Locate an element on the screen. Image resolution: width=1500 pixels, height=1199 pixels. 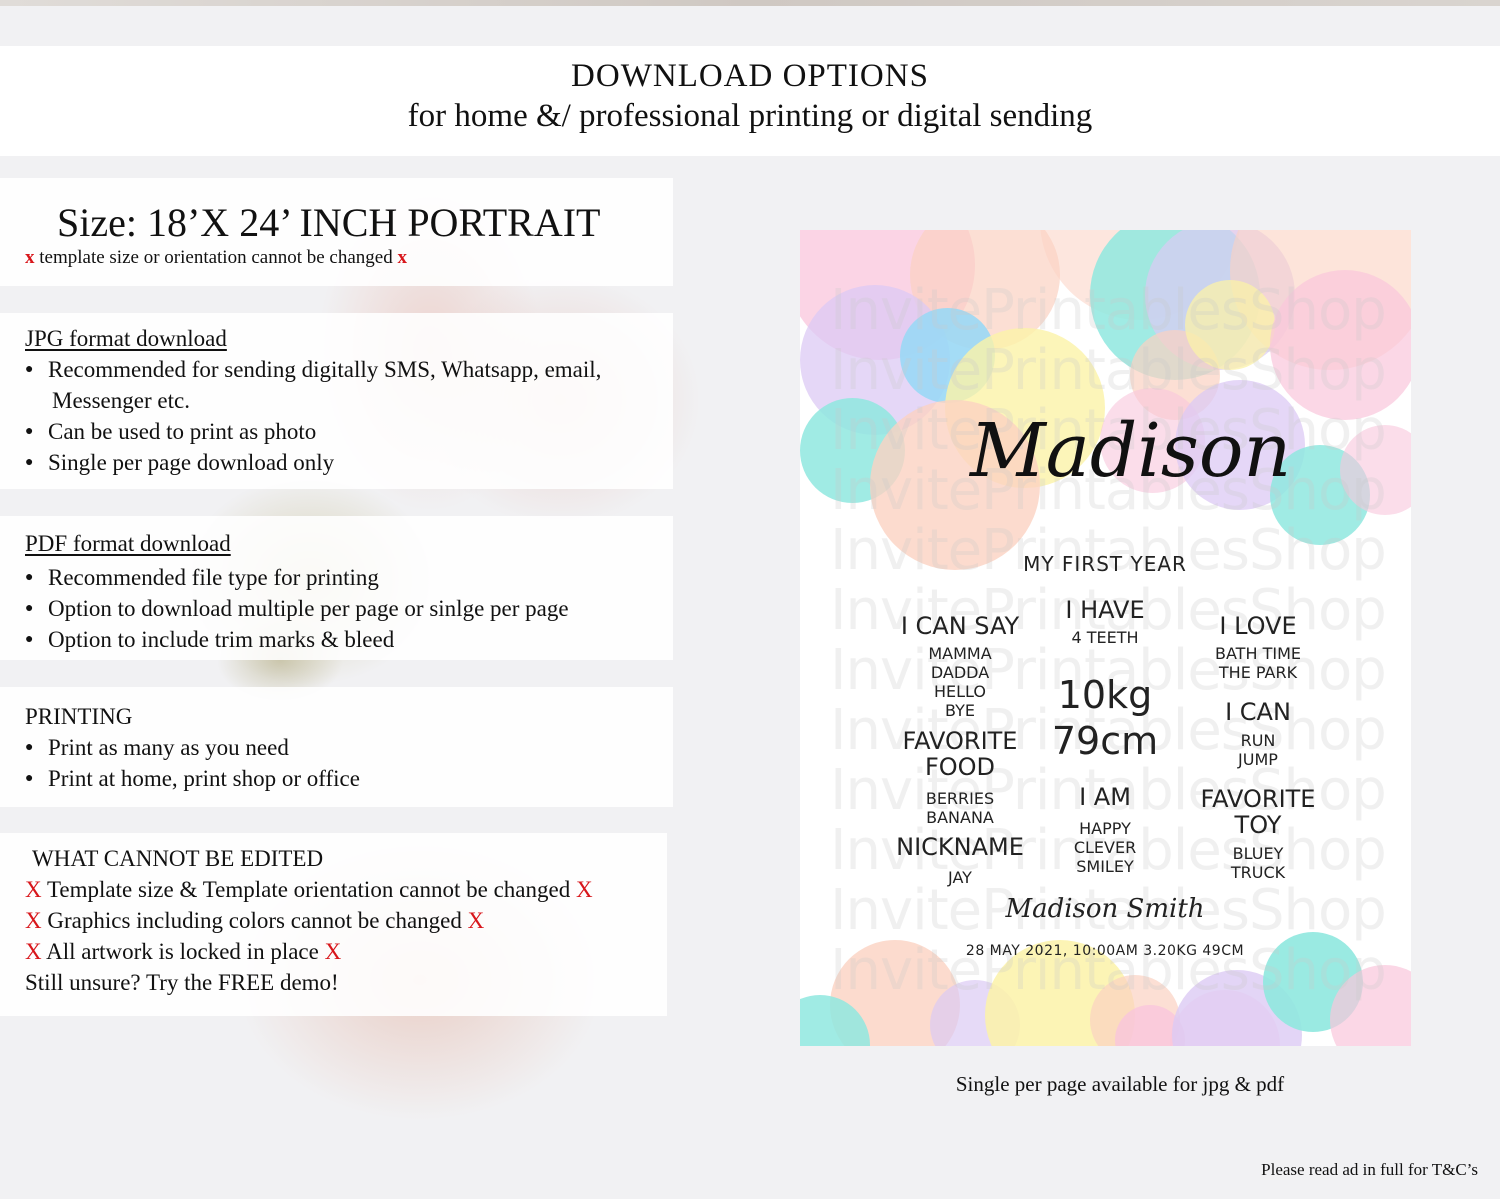
poster-subtitle: MY FIRST YEAR is located at coordinates (1105, 564).